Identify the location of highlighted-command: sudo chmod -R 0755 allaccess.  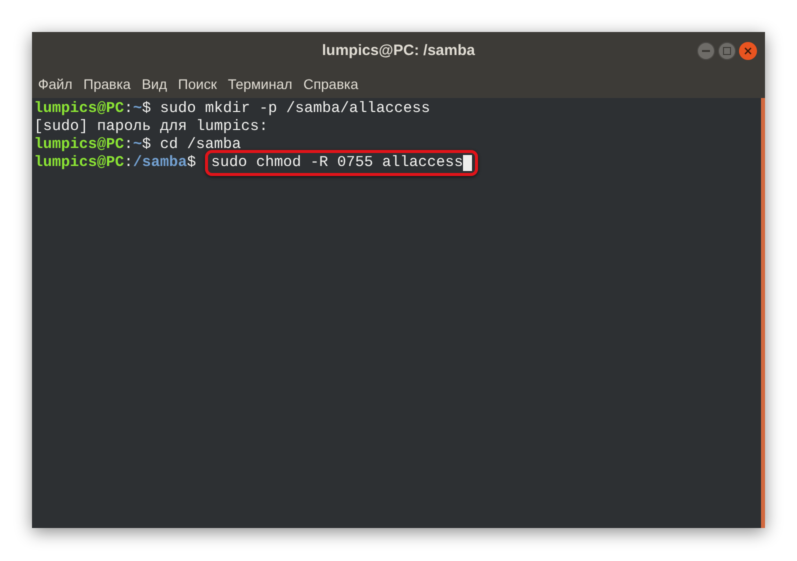
(341, 163).